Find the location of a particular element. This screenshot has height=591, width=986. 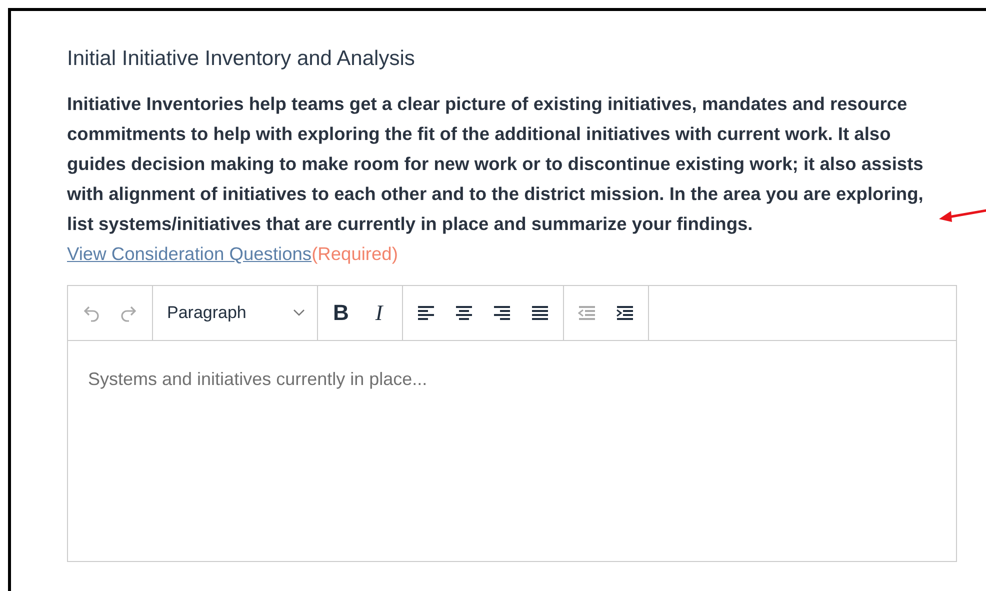

italic-button: I is located at coordinates (379, 313).